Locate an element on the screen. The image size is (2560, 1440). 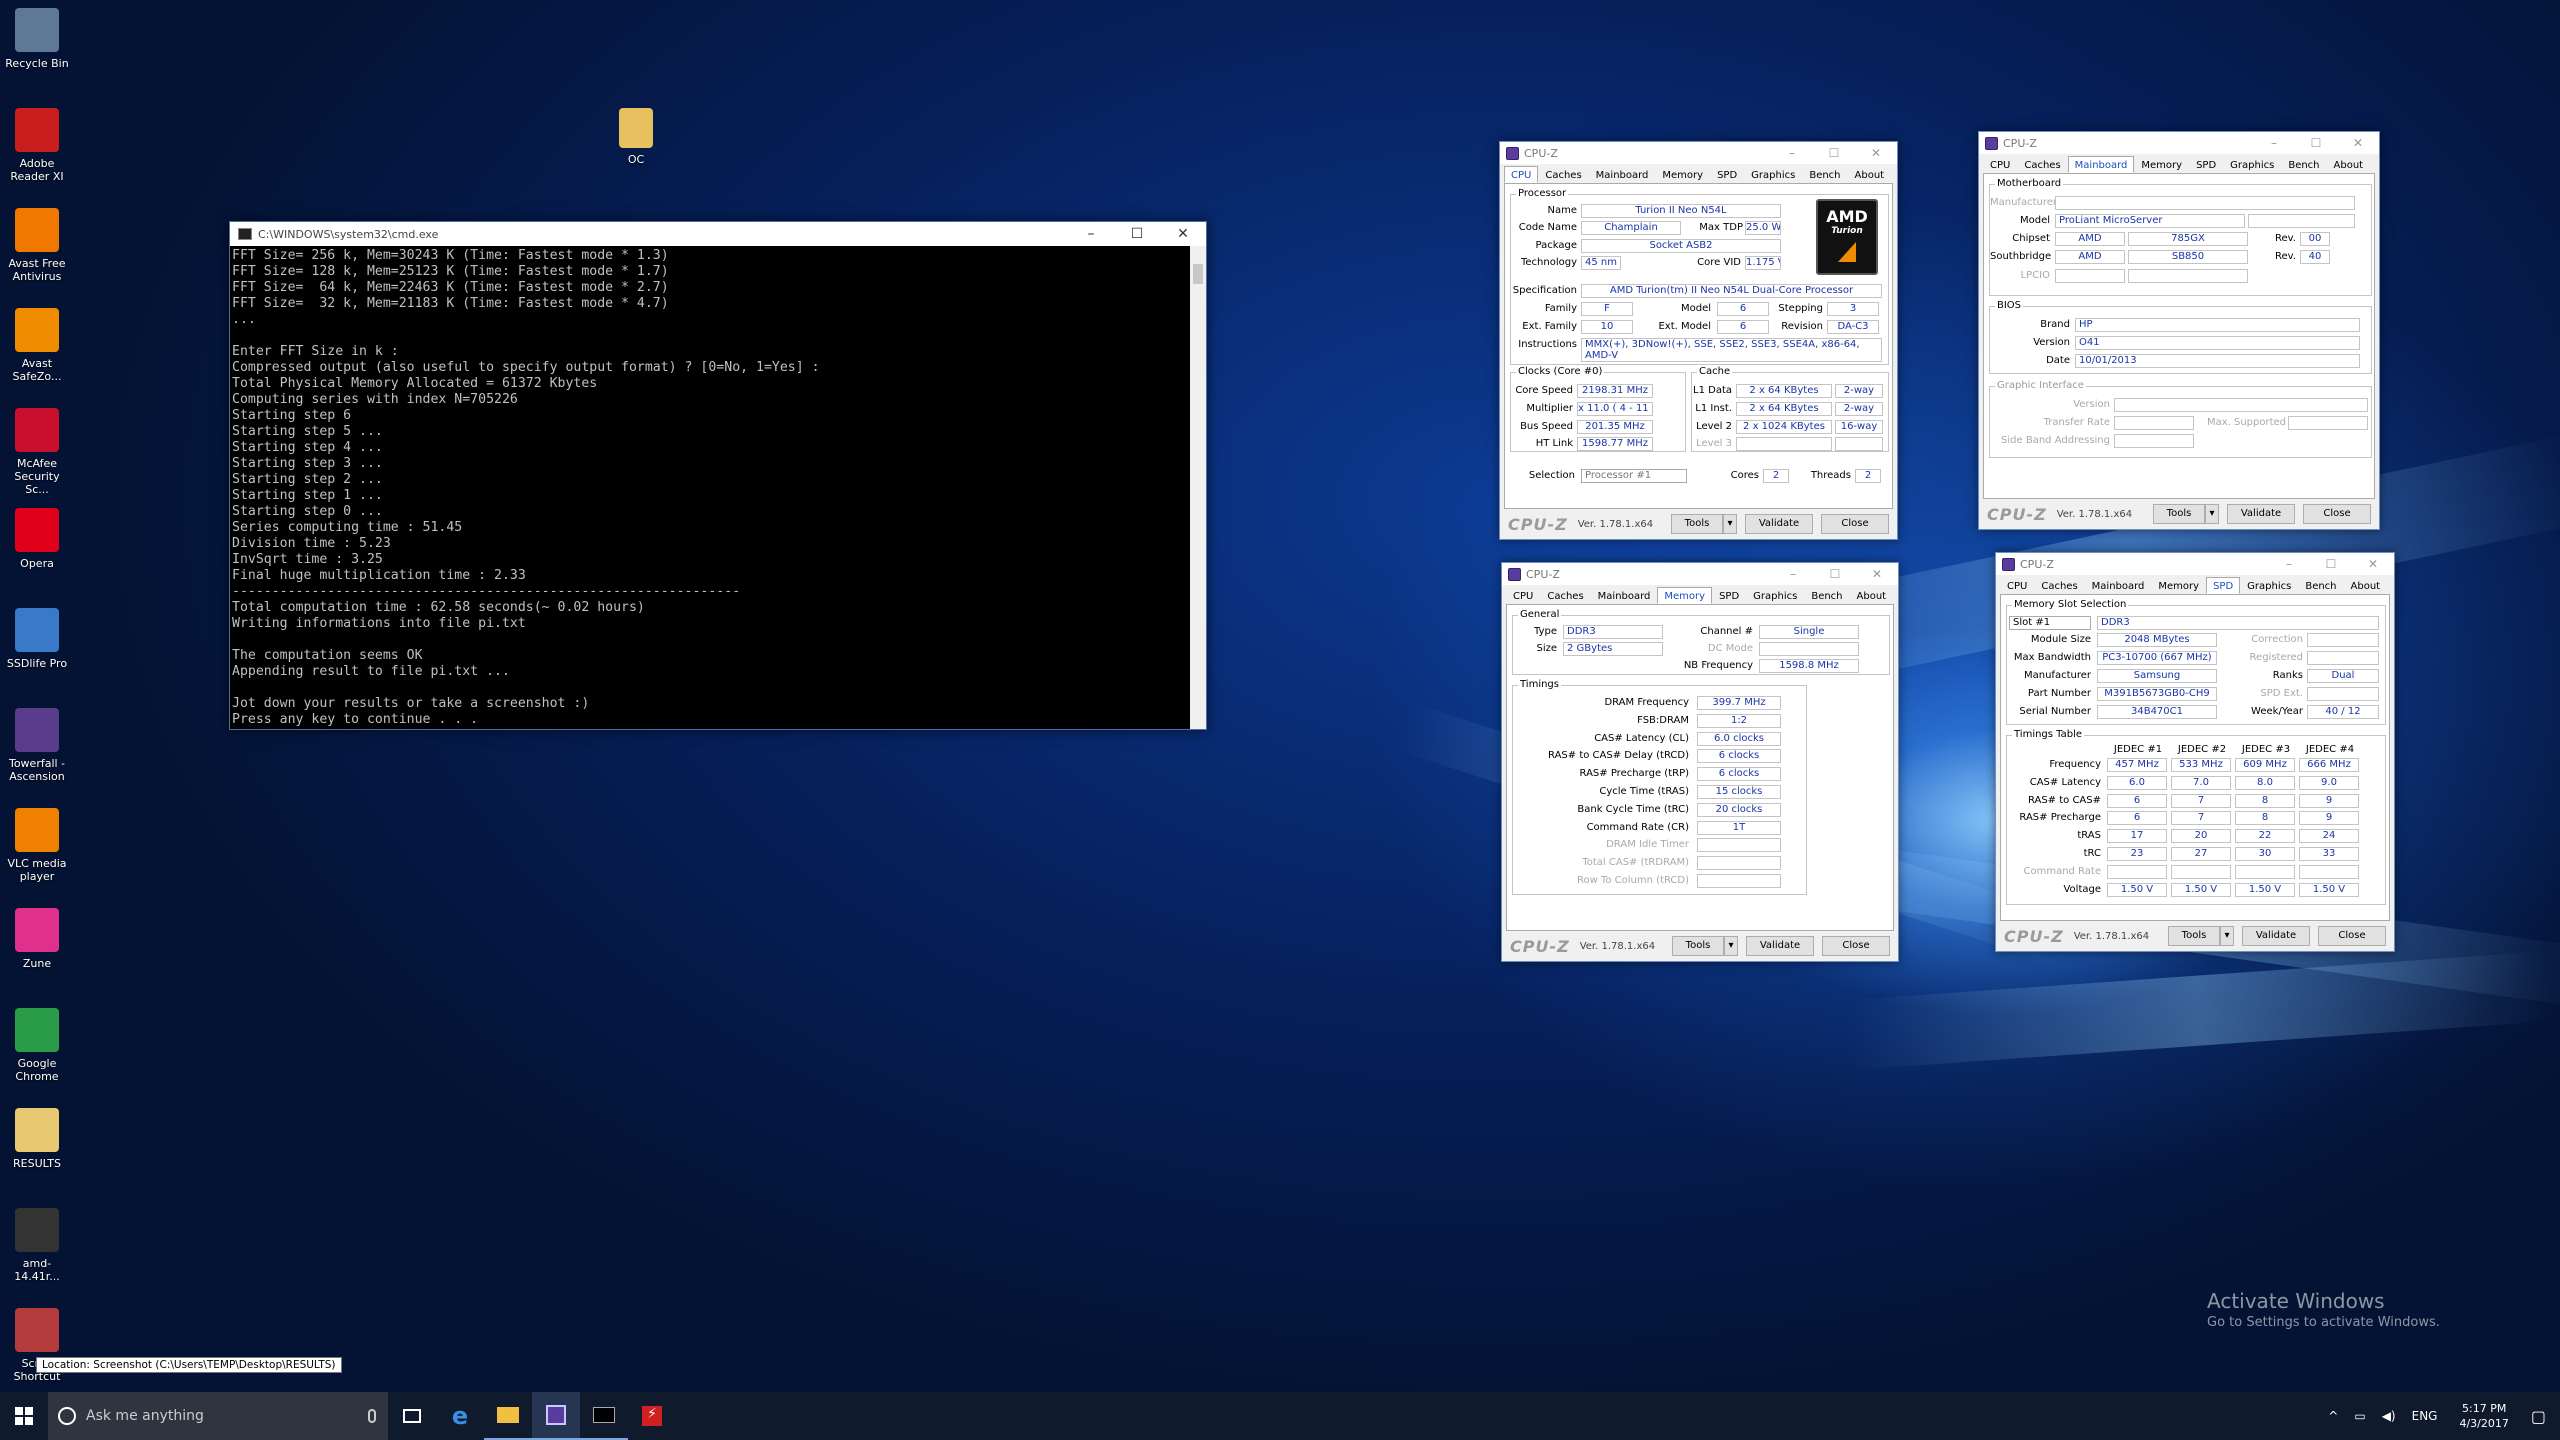
start-button is located at coordinates (24, 1416).